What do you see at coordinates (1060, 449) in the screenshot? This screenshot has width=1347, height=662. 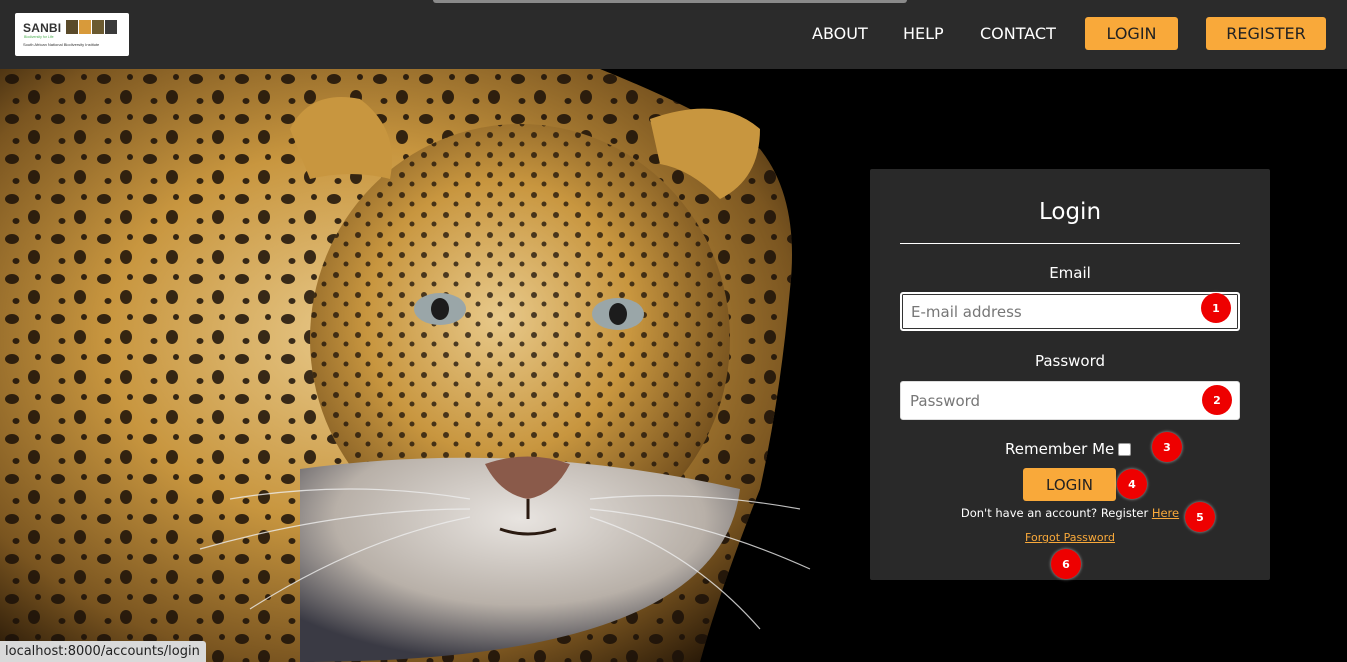 I see `remember-me-label: Remember Me` at bounding box center [1060, 449].